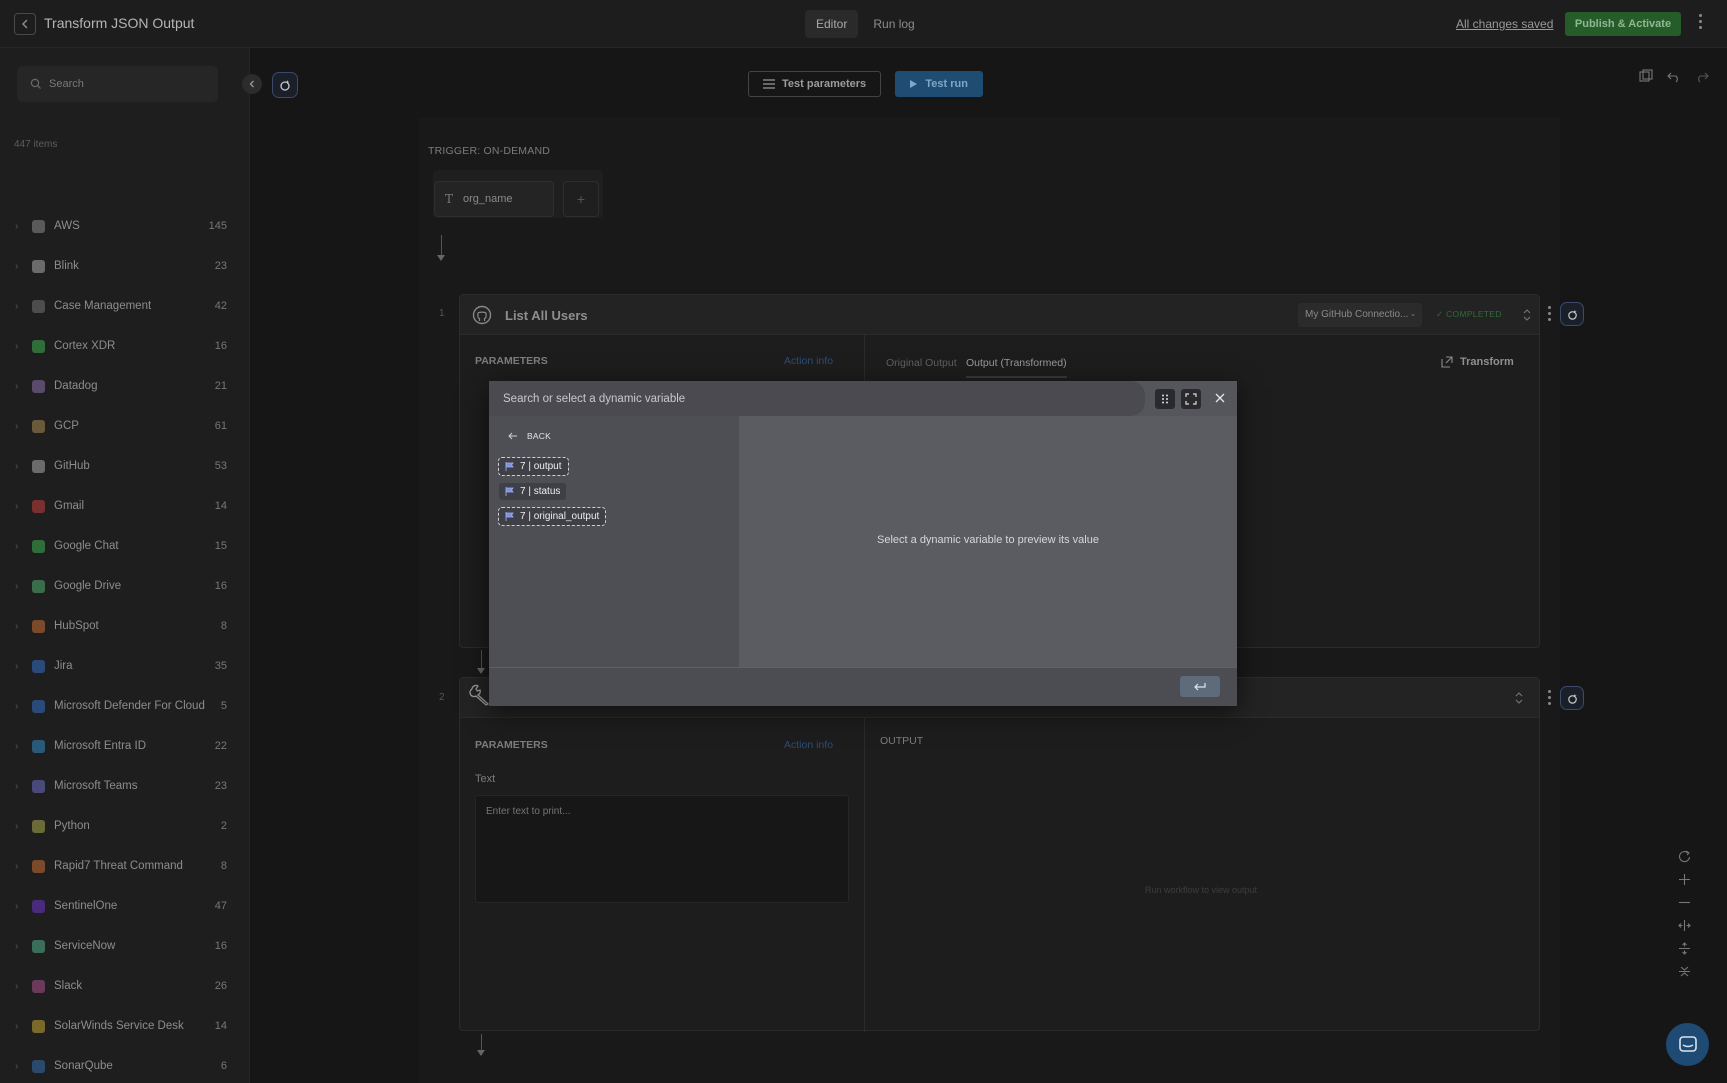 The width and height of the screenshot is (1727, 1083). Describe the element at coordinates (217, 226) in the screenshot. I see `sidebar-item-count: 145` at that location.